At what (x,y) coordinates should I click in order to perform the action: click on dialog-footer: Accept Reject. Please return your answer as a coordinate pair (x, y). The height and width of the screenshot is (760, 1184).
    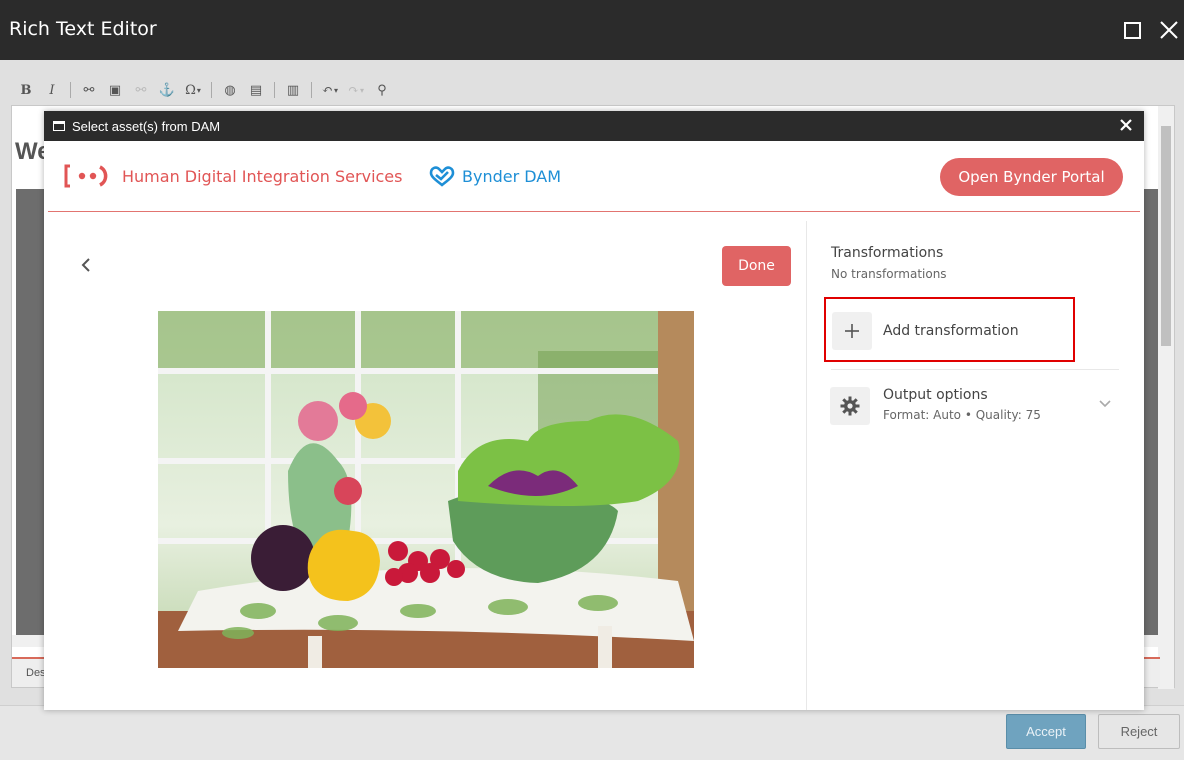
    Looking at the image, I should click on (592, 732).